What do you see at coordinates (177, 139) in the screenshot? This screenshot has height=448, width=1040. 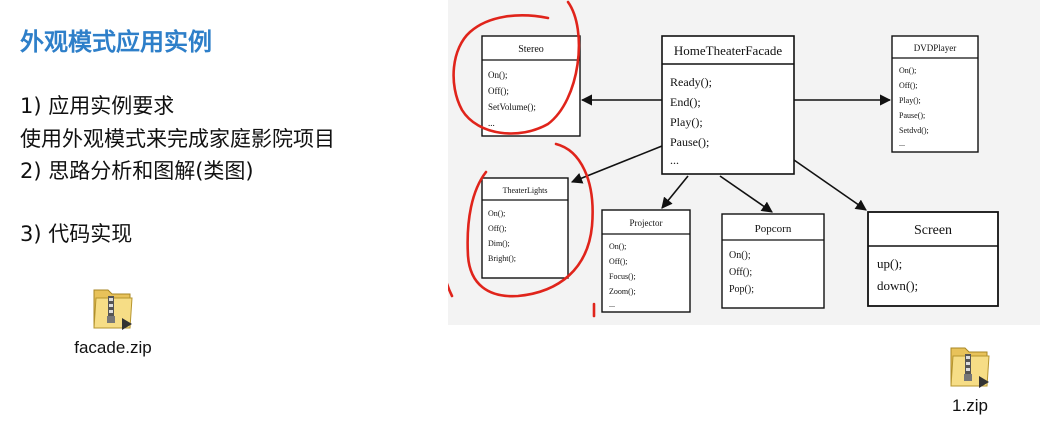 I see `requirement-text: 使用外观模式来完成家庭影院项目` at bounding box center [177, 139].